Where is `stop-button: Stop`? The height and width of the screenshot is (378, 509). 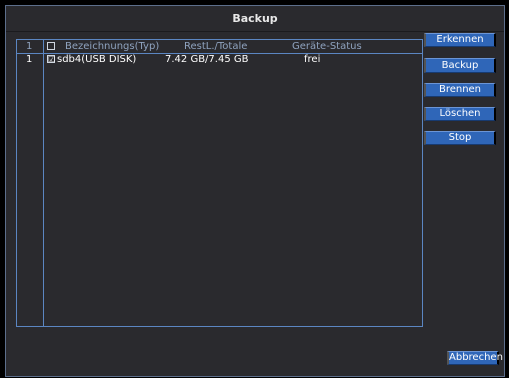 stop-button: Stop is located at coordinates (460, 138).